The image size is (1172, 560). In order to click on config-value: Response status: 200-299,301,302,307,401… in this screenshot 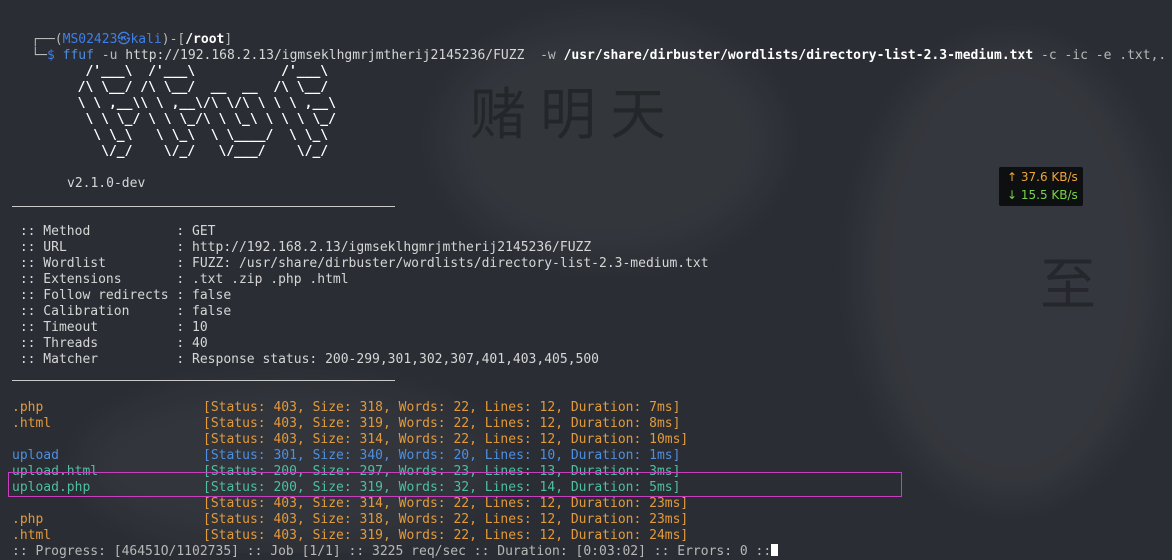, I will do `click(392, 359)`.